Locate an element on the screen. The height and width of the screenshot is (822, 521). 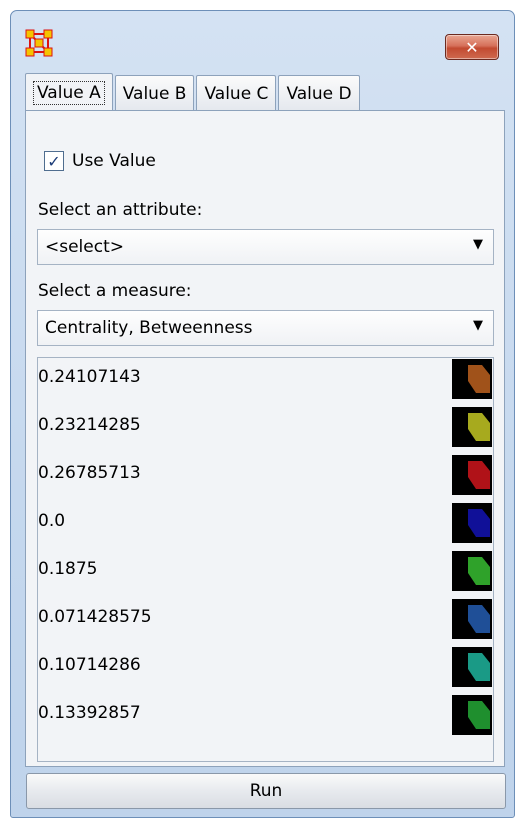
tab-label: Value A is located at coordinates (69, 92).